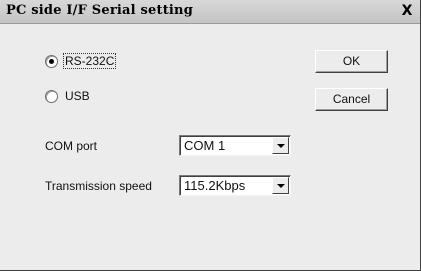 The width and height of the screenshot is (421, 271). I want to click on radio-usb: USB, so click(68, 96).